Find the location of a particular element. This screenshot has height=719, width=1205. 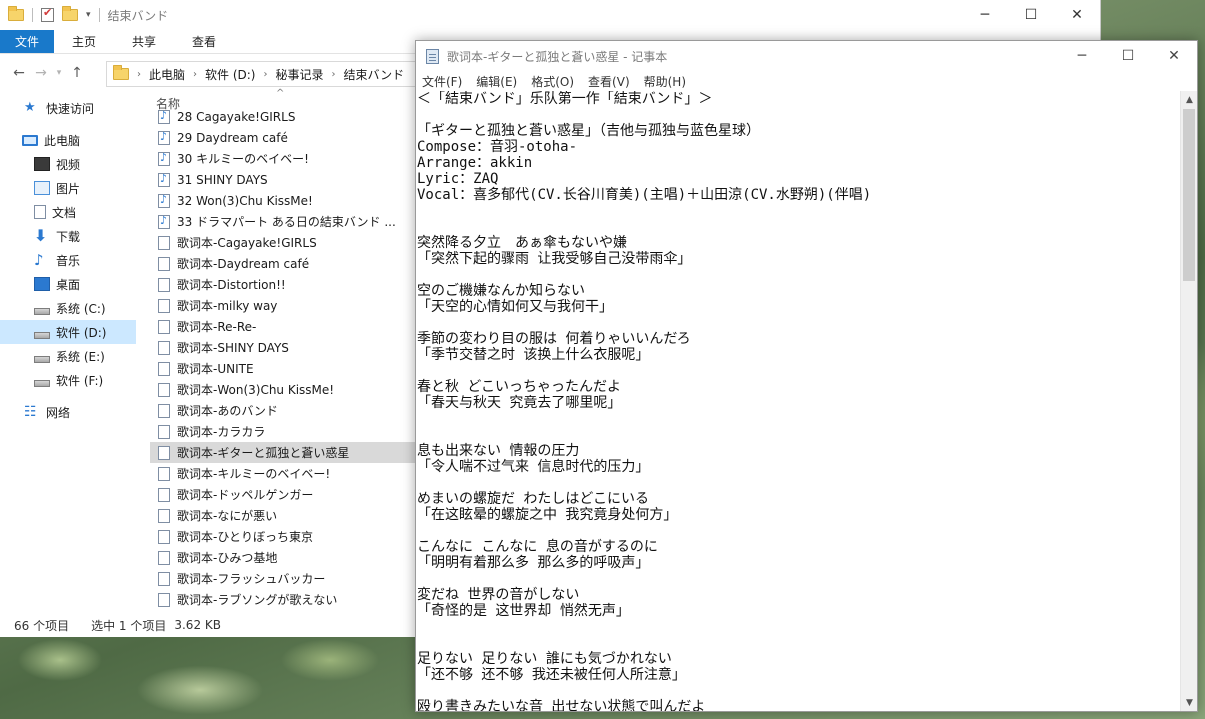

ribbon-tab-file: 文件 is located at coordinates (27, 41).